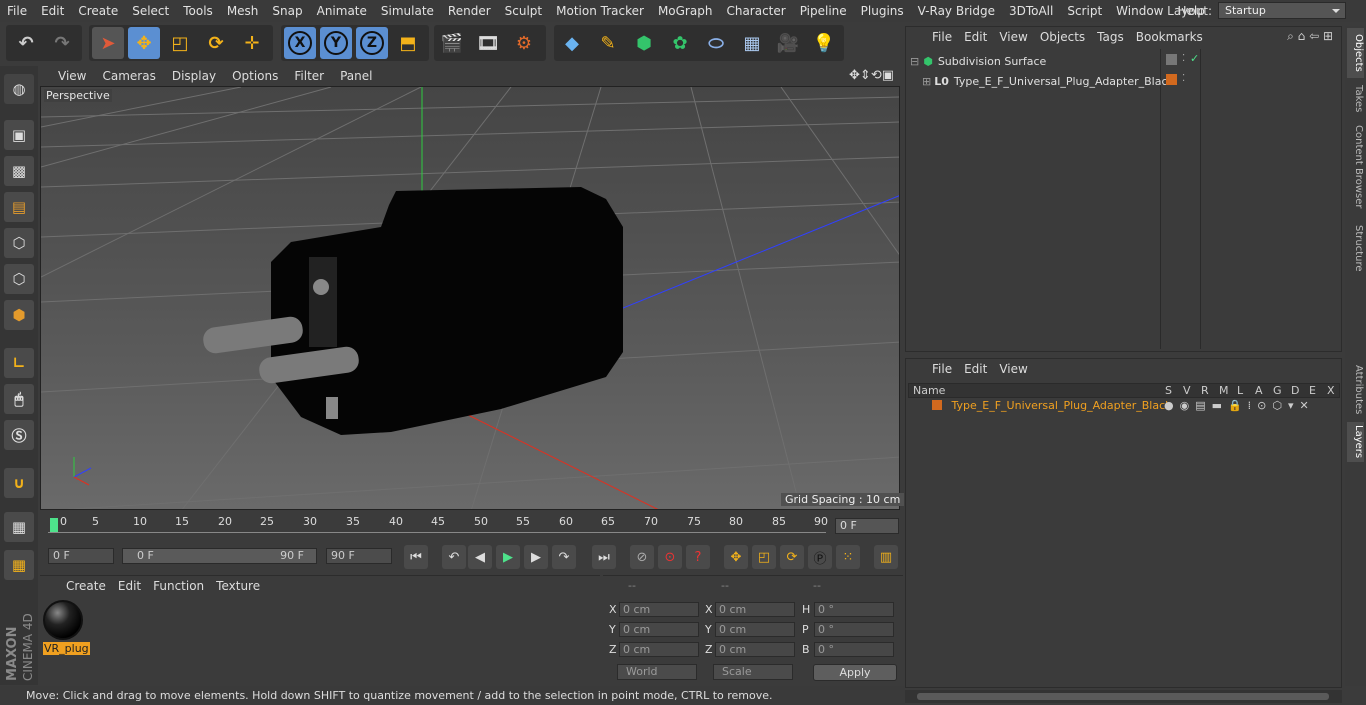 The width and height of the screenshot is (1366, 705). Describe the element at coordinates (823, 11) in the screenshot. I see `menu-pipeline: Pipeline` at that location.